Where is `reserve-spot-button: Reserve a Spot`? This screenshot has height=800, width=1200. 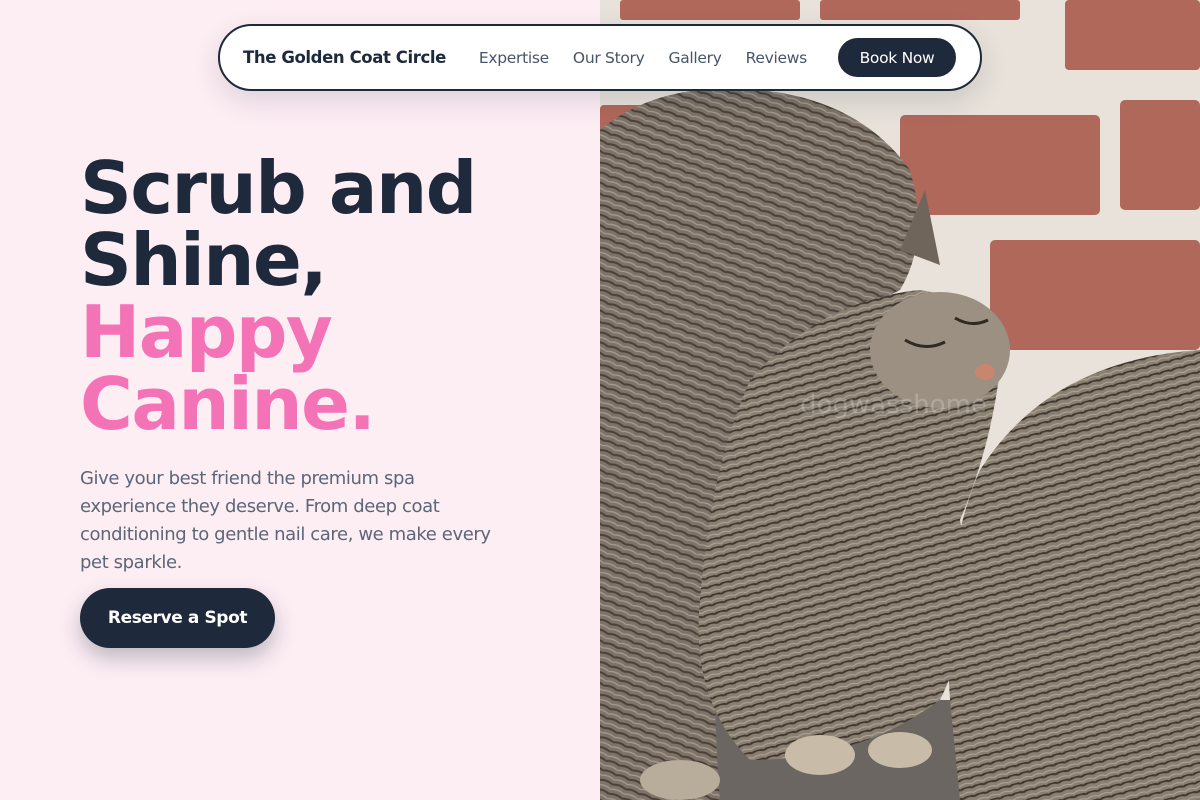 reserve-spot-button: Reserve a Spot is located at coordinates (177, 618).